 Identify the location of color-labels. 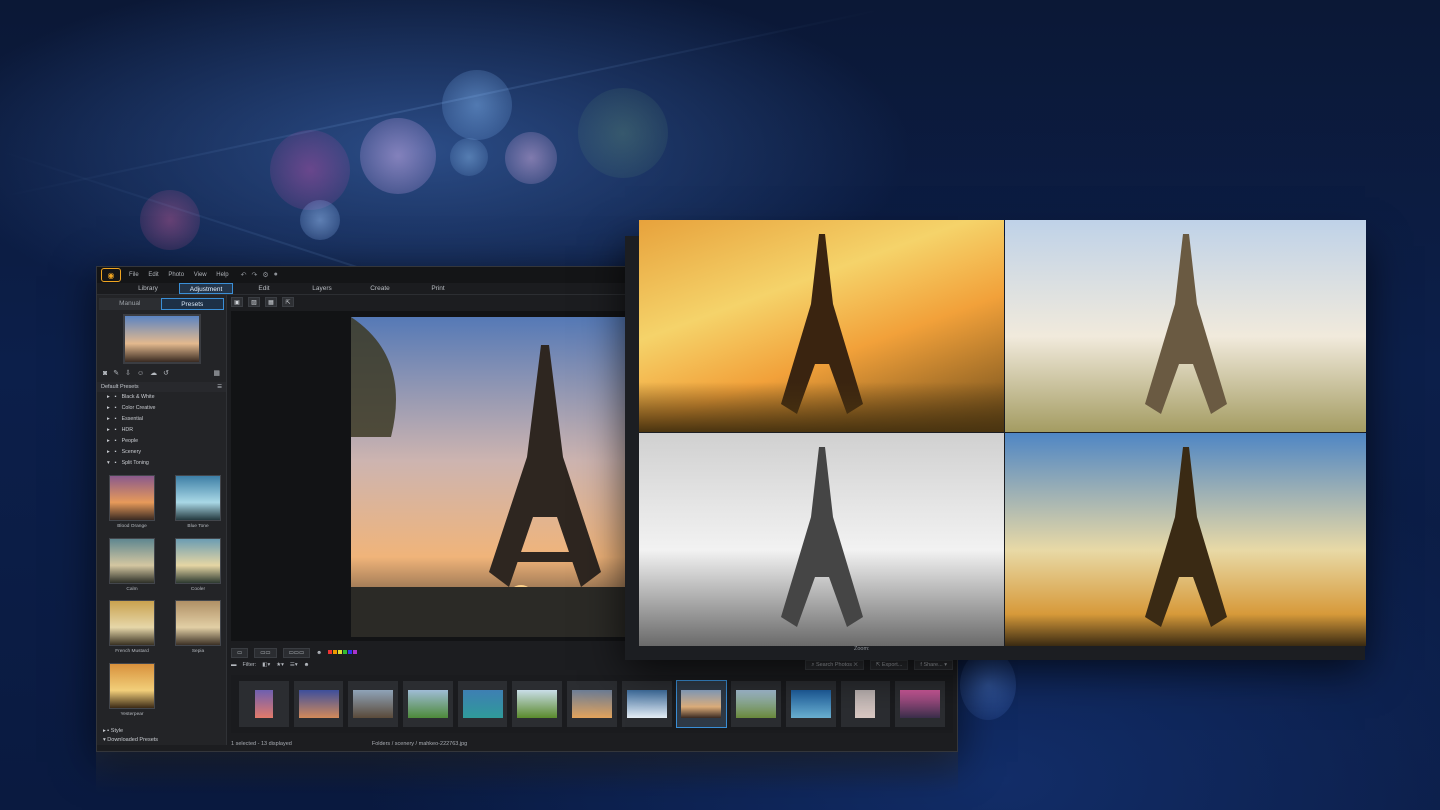
(343, 653).